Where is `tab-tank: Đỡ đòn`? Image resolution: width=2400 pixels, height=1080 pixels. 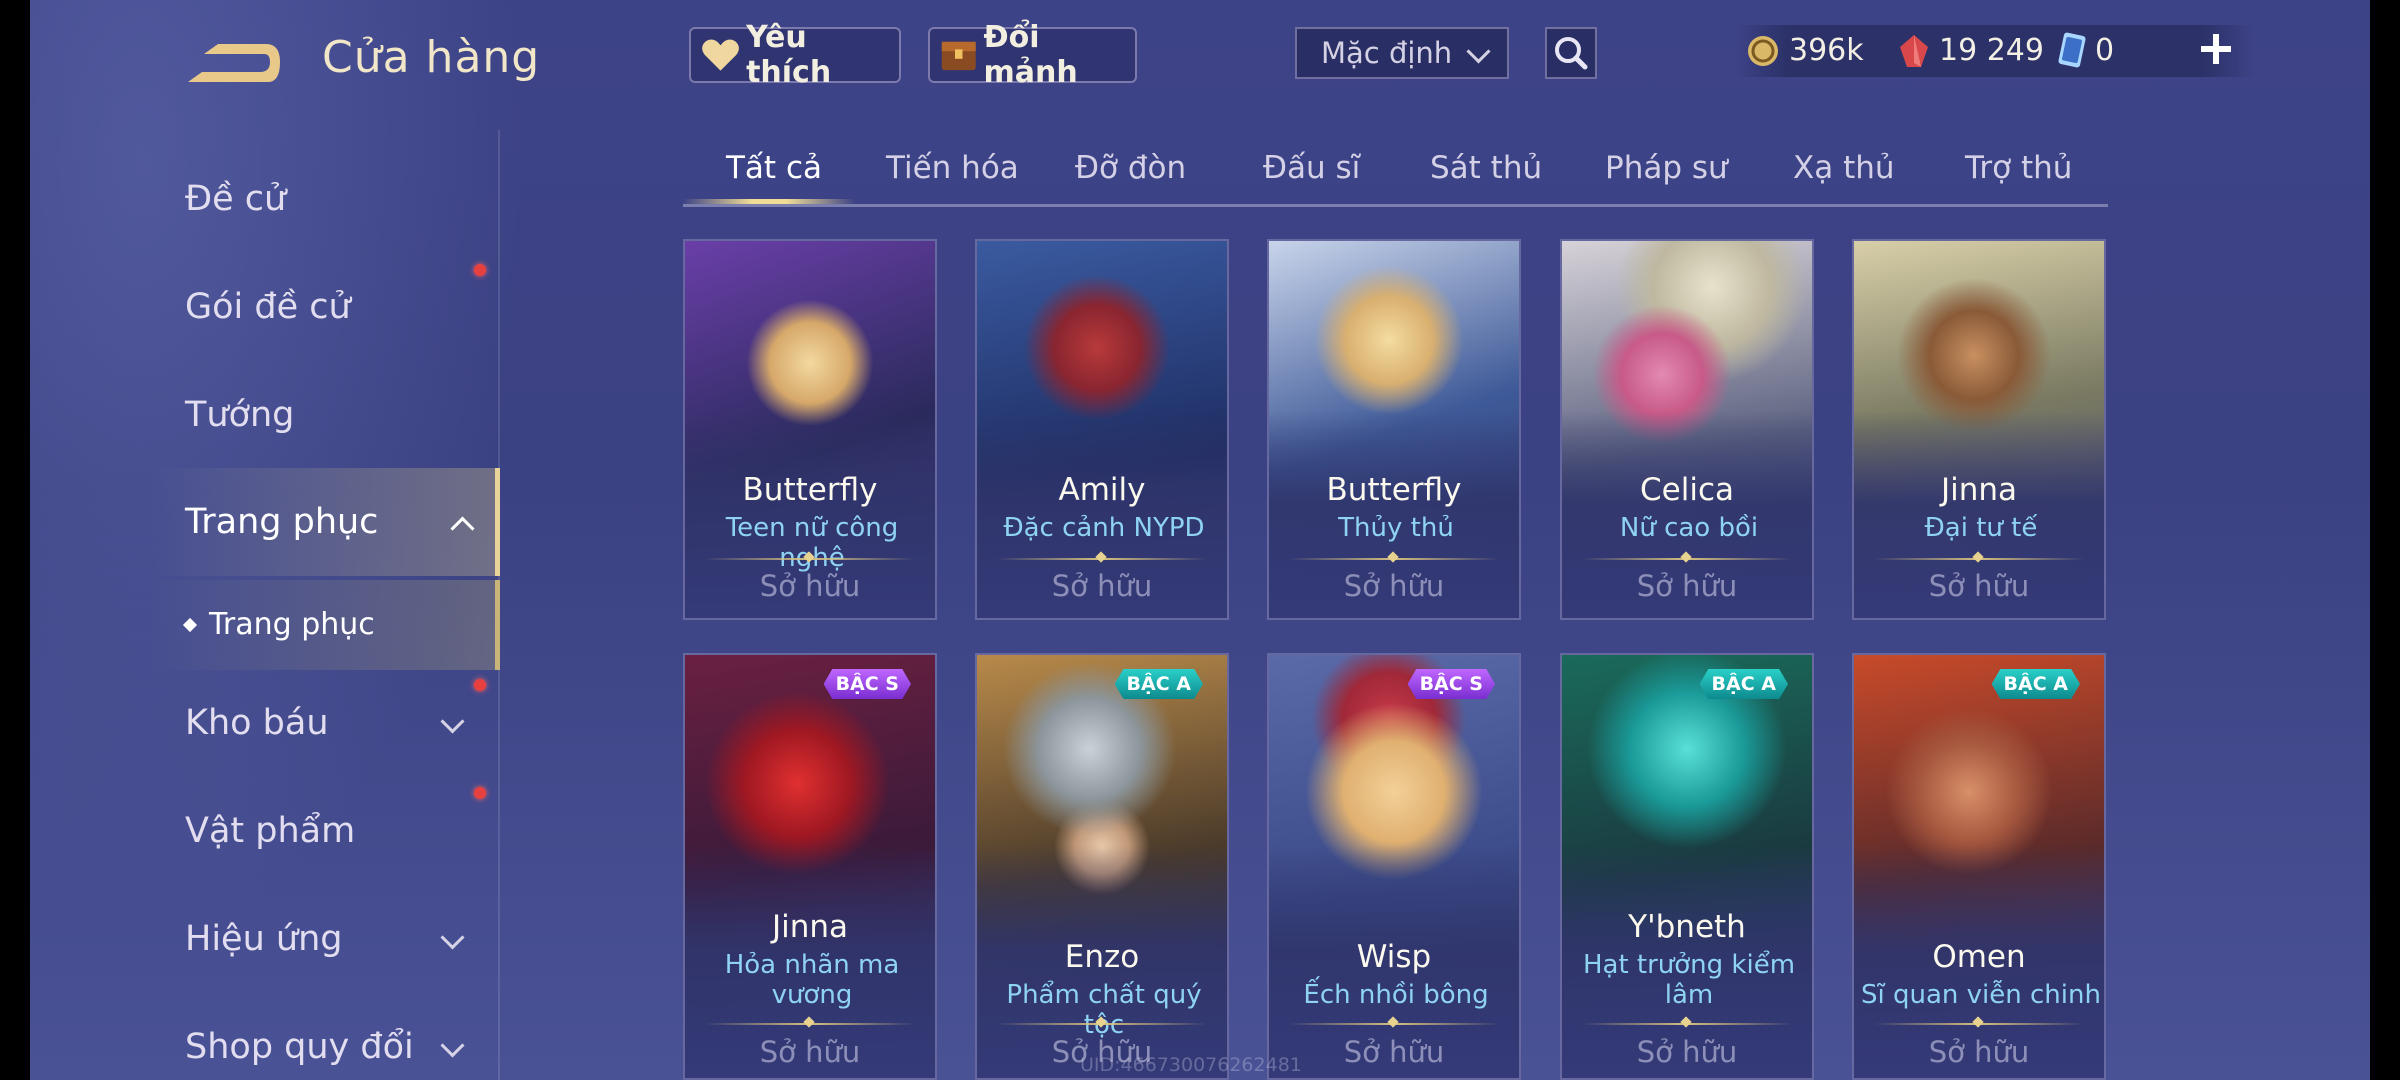 tab-tank: Đỡ đòn is located at coordinates (1130, 168).